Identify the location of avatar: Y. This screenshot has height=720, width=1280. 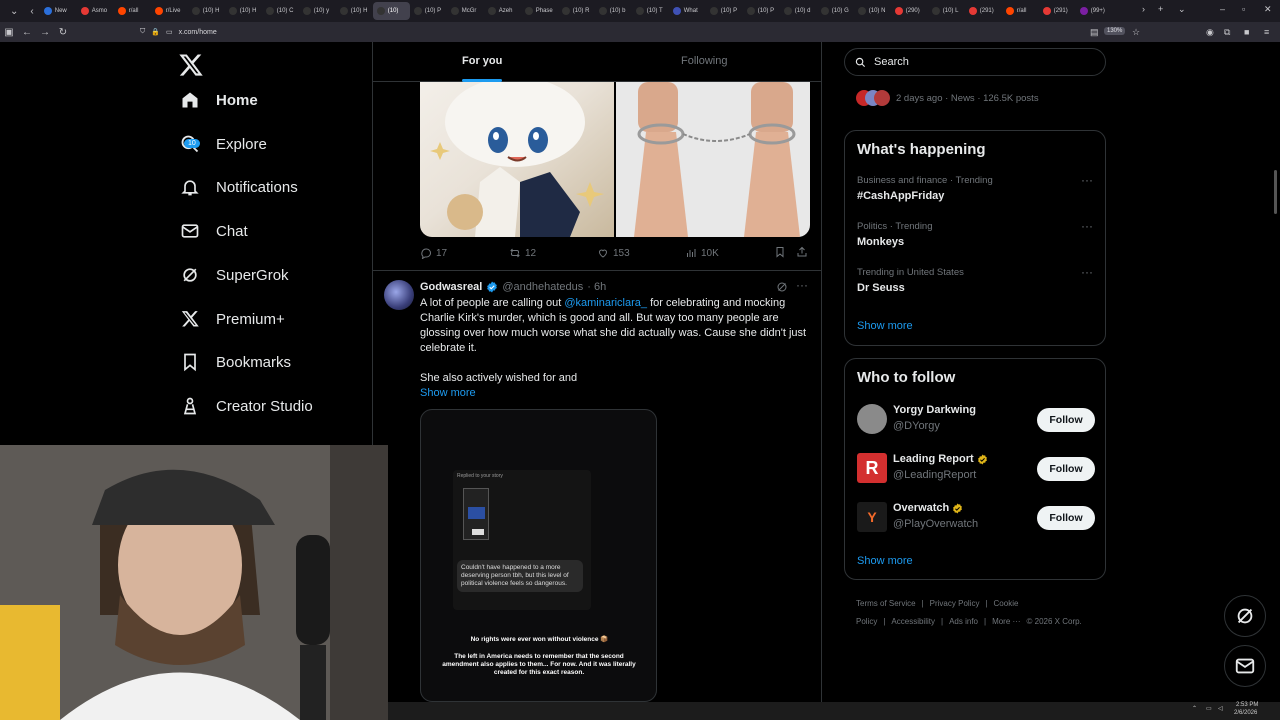
(872, 517).